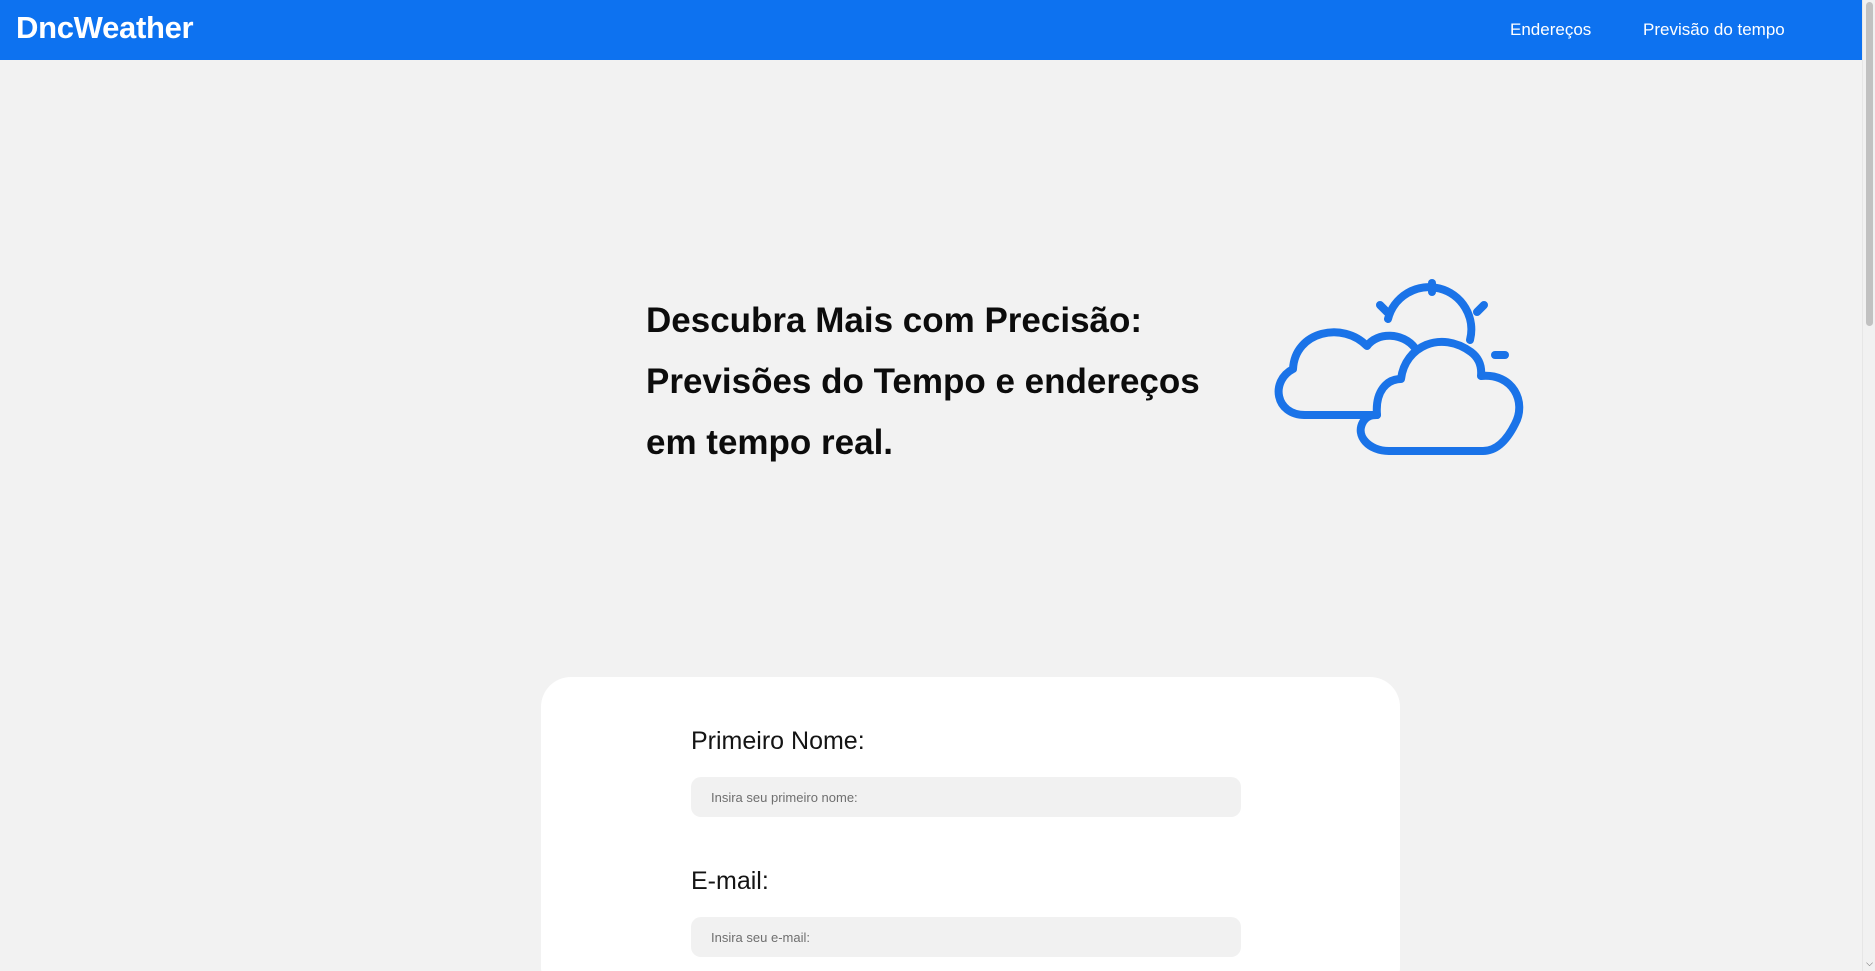  I want to click on hero-title-line: Descubra Mais com Precisão:, so click(894, 320).